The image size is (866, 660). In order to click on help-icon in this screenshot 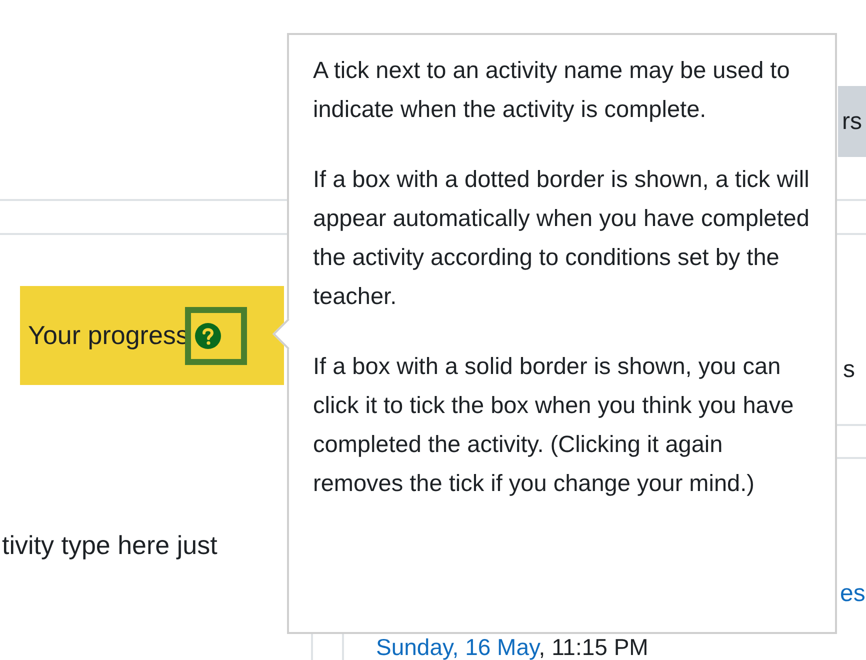, I will do `click(207, 335)`.